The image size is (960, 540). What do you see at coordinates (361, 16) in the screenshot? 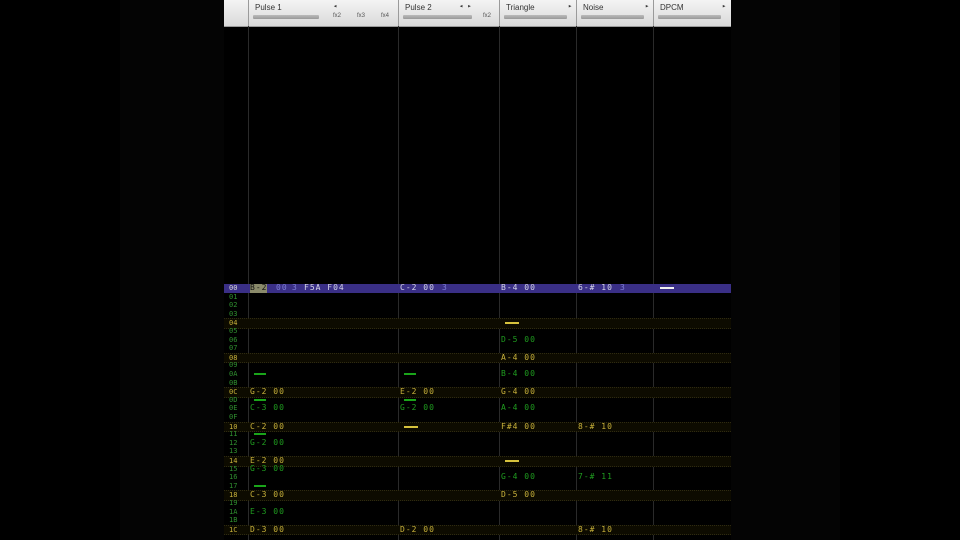
I see `fx-column-label: fx3` at bounding box center [361, 16].